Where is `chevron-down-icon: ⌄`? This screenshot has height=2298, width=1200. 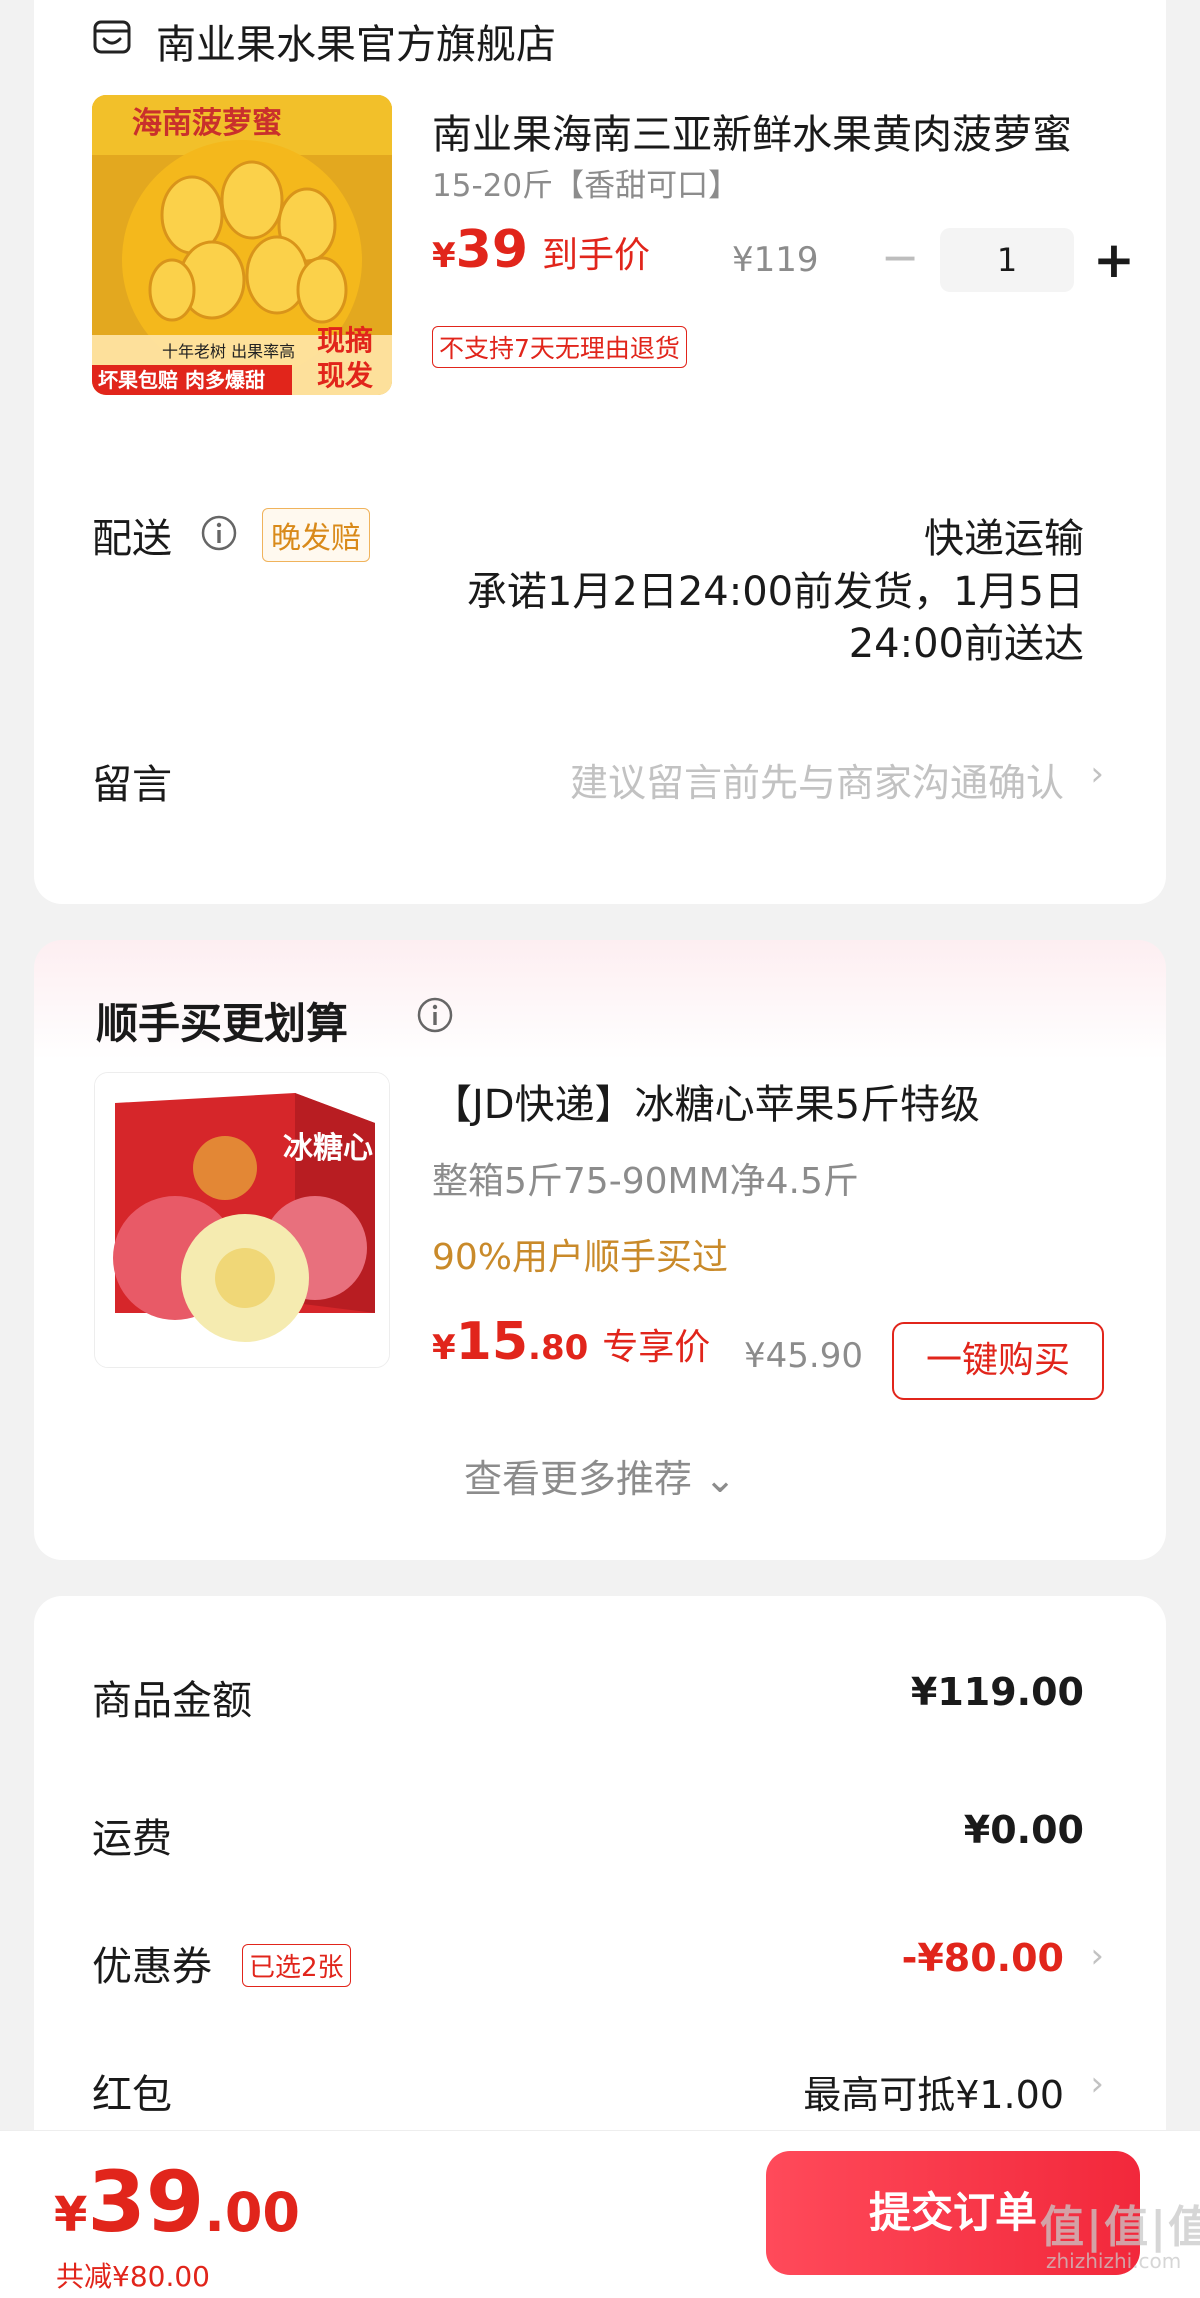
chevron-down-icon: ⌄ is located at coordinates (720, 1479).